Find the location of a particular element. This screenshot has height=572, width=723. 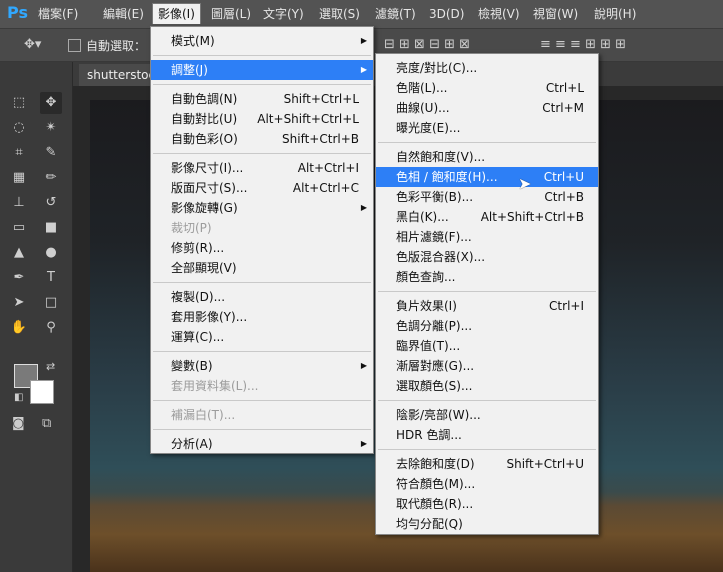

hand-tool-icon: ✋ is located at coordinates (19, 328).